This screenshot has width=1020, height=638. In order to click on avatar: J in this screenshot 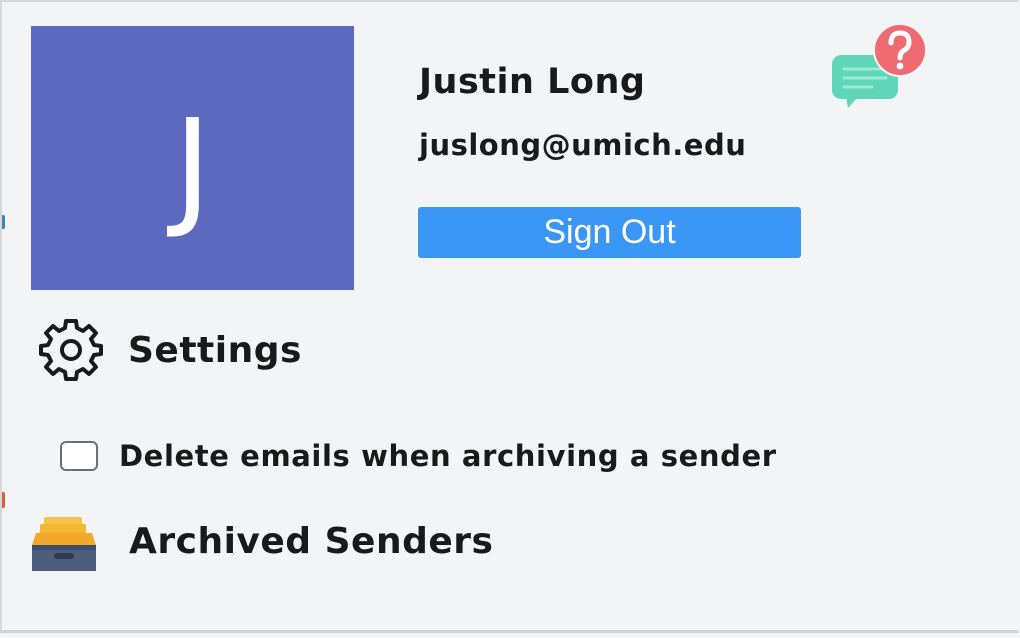, I will do `click(192, 158)`.